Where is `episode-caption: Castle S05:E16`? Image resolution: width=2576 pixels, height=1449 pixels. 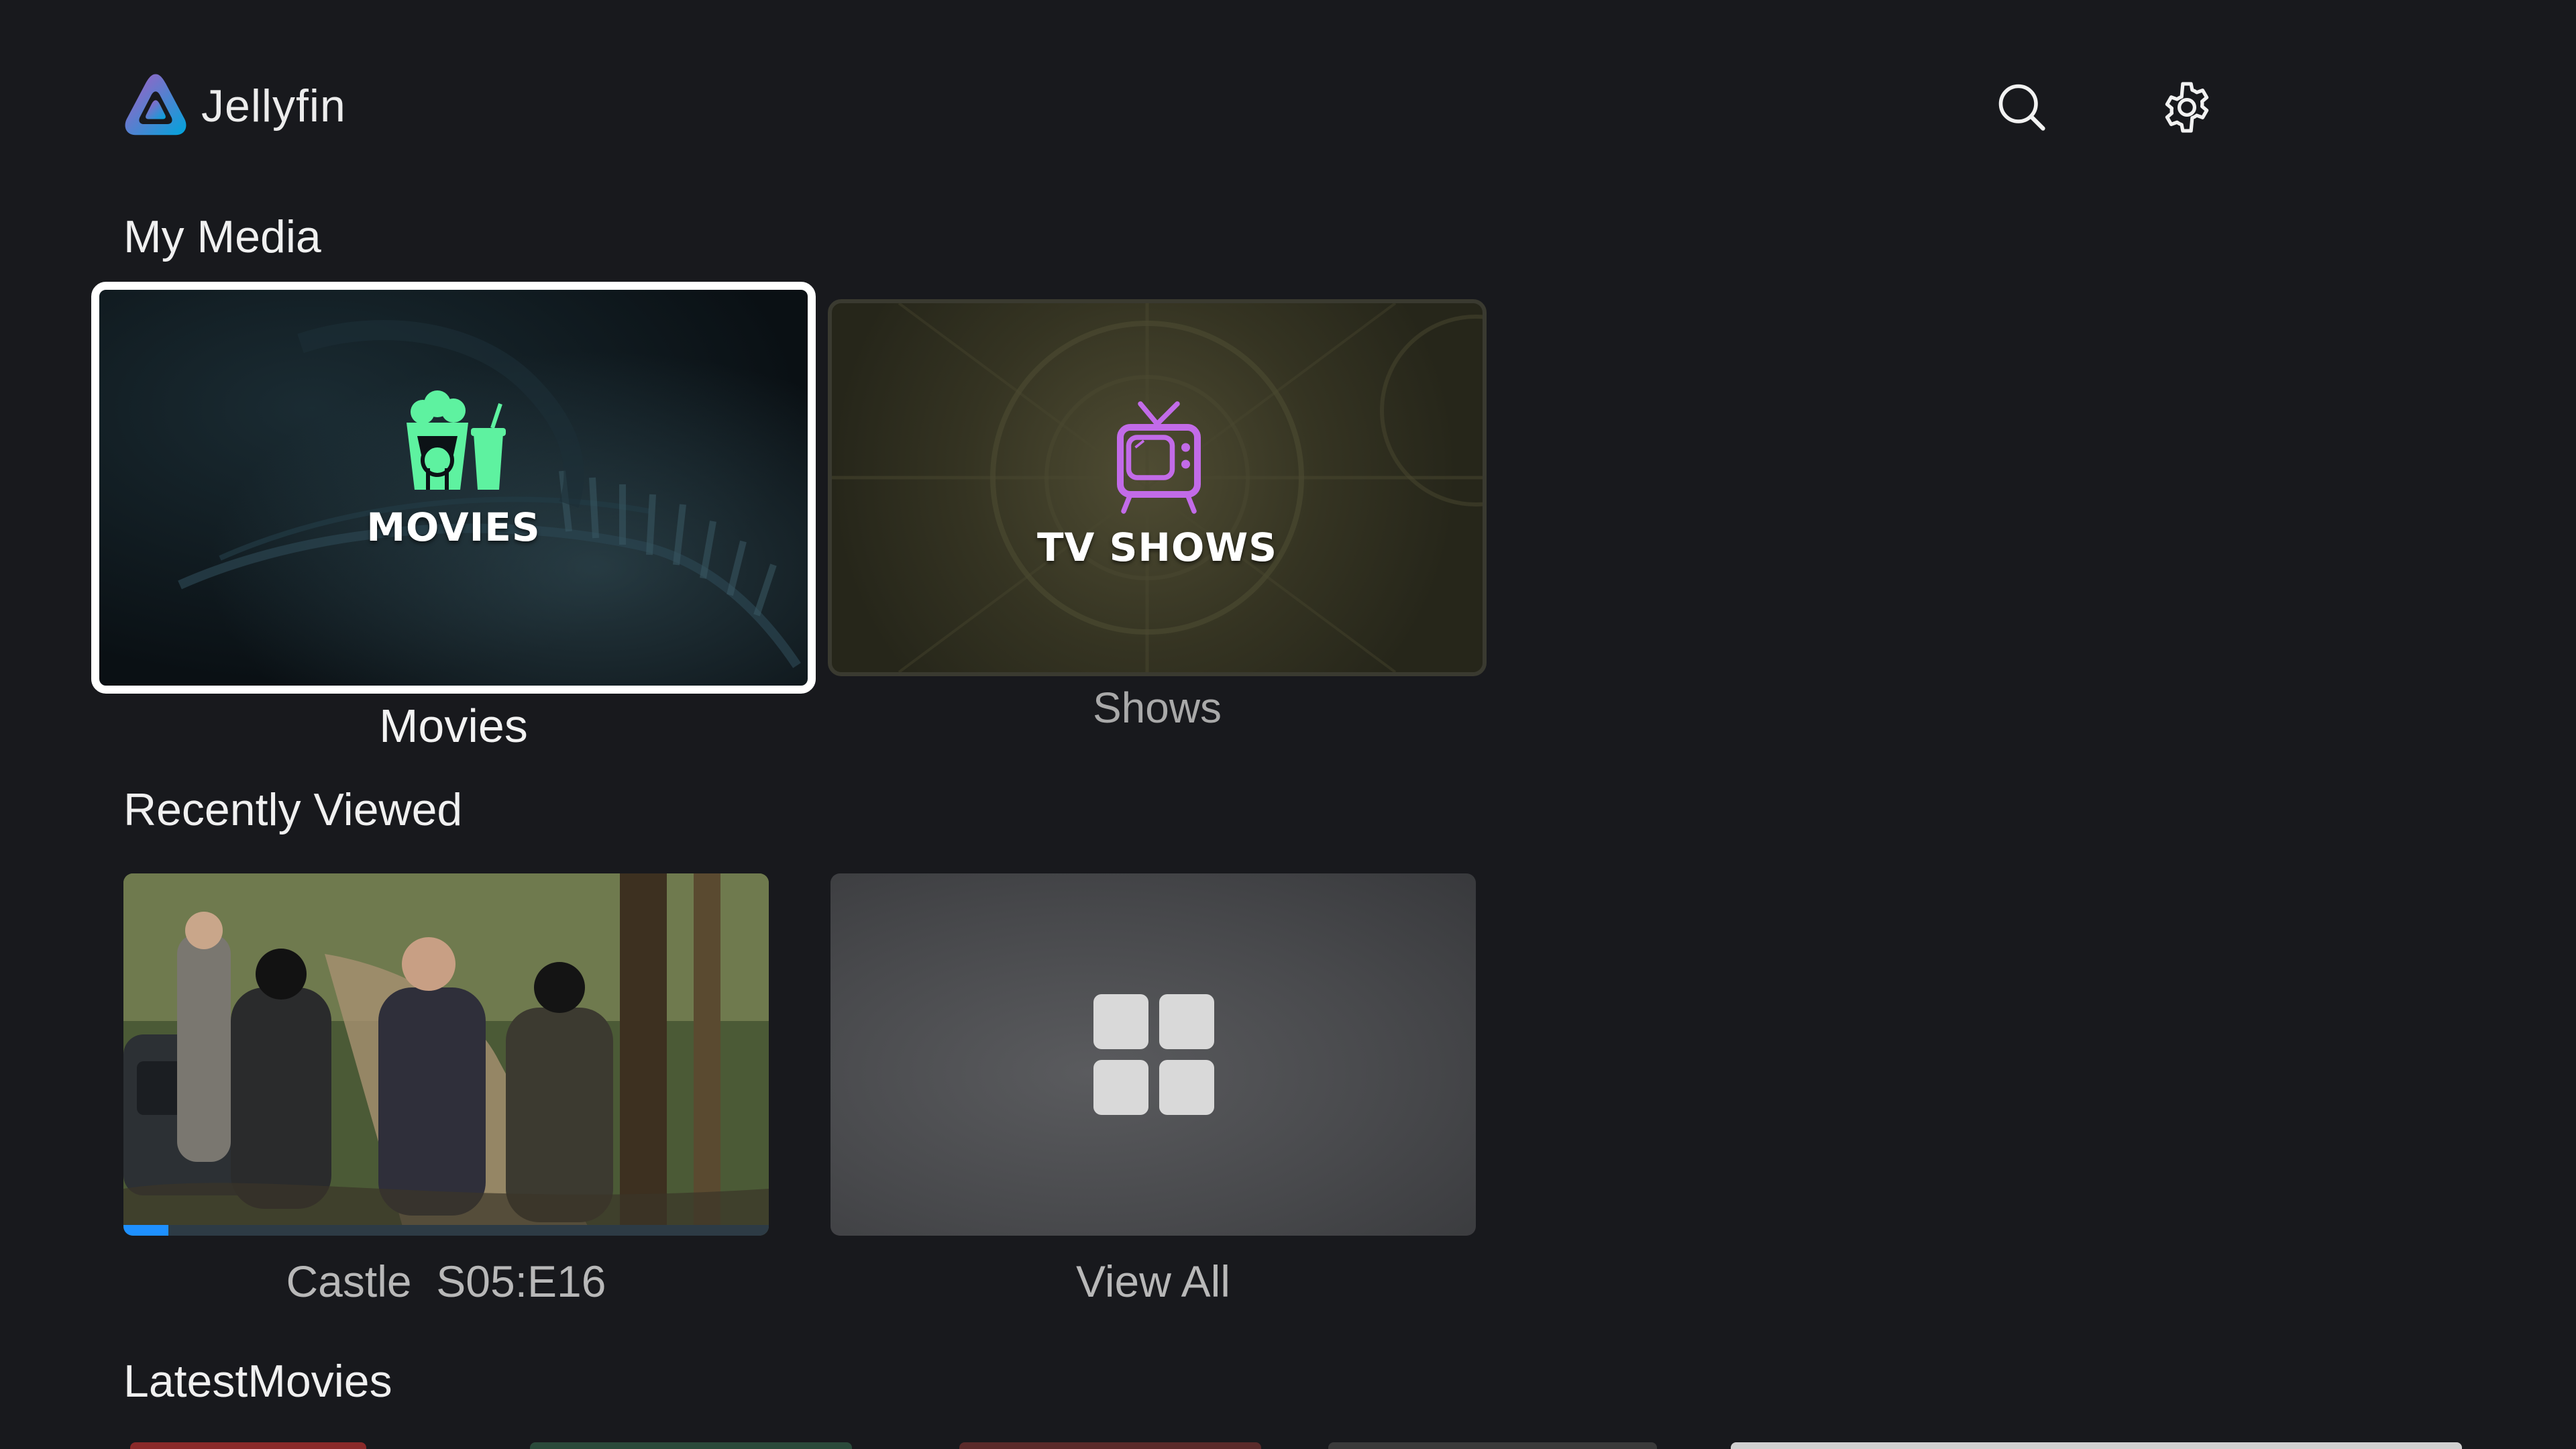
episode-caption: Castle S05:E16 is located at coordinates (446, 1281).